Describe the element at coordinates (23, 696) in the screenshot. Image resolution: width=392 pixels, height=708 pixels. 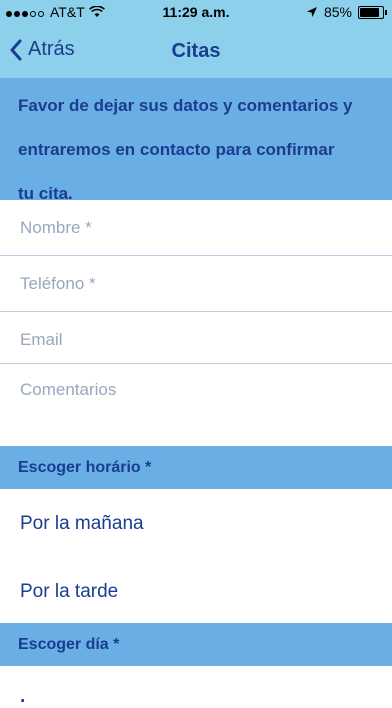
I see `dia-list-item-marker: .` at that location.